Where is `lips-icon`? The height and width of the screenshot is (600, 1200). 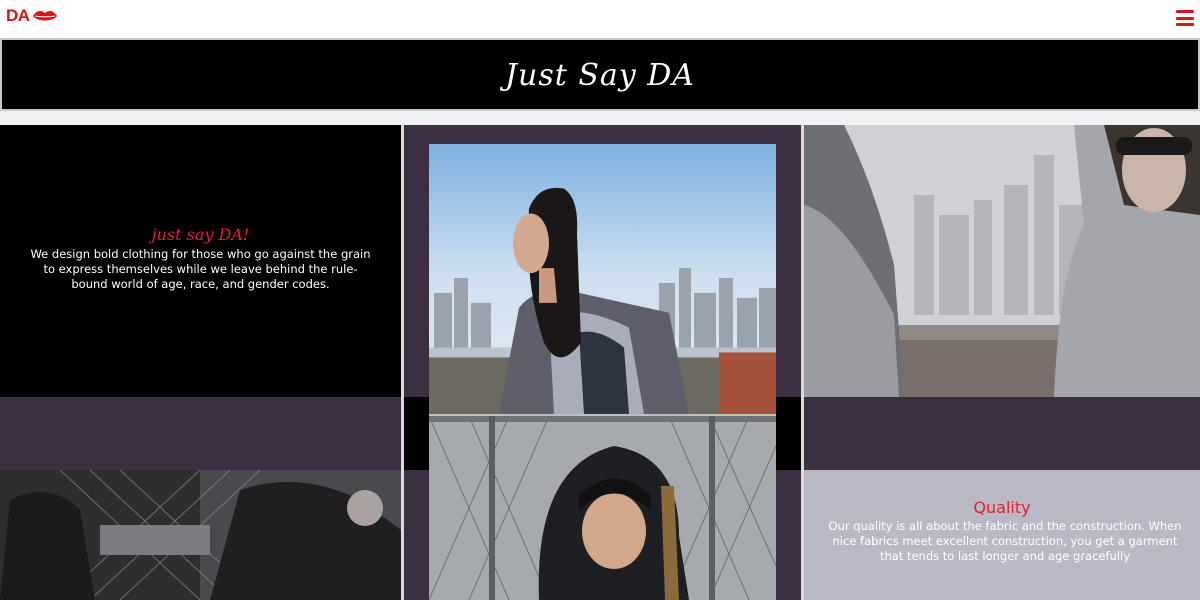
lips-icon is located at coordinates (44, 16).